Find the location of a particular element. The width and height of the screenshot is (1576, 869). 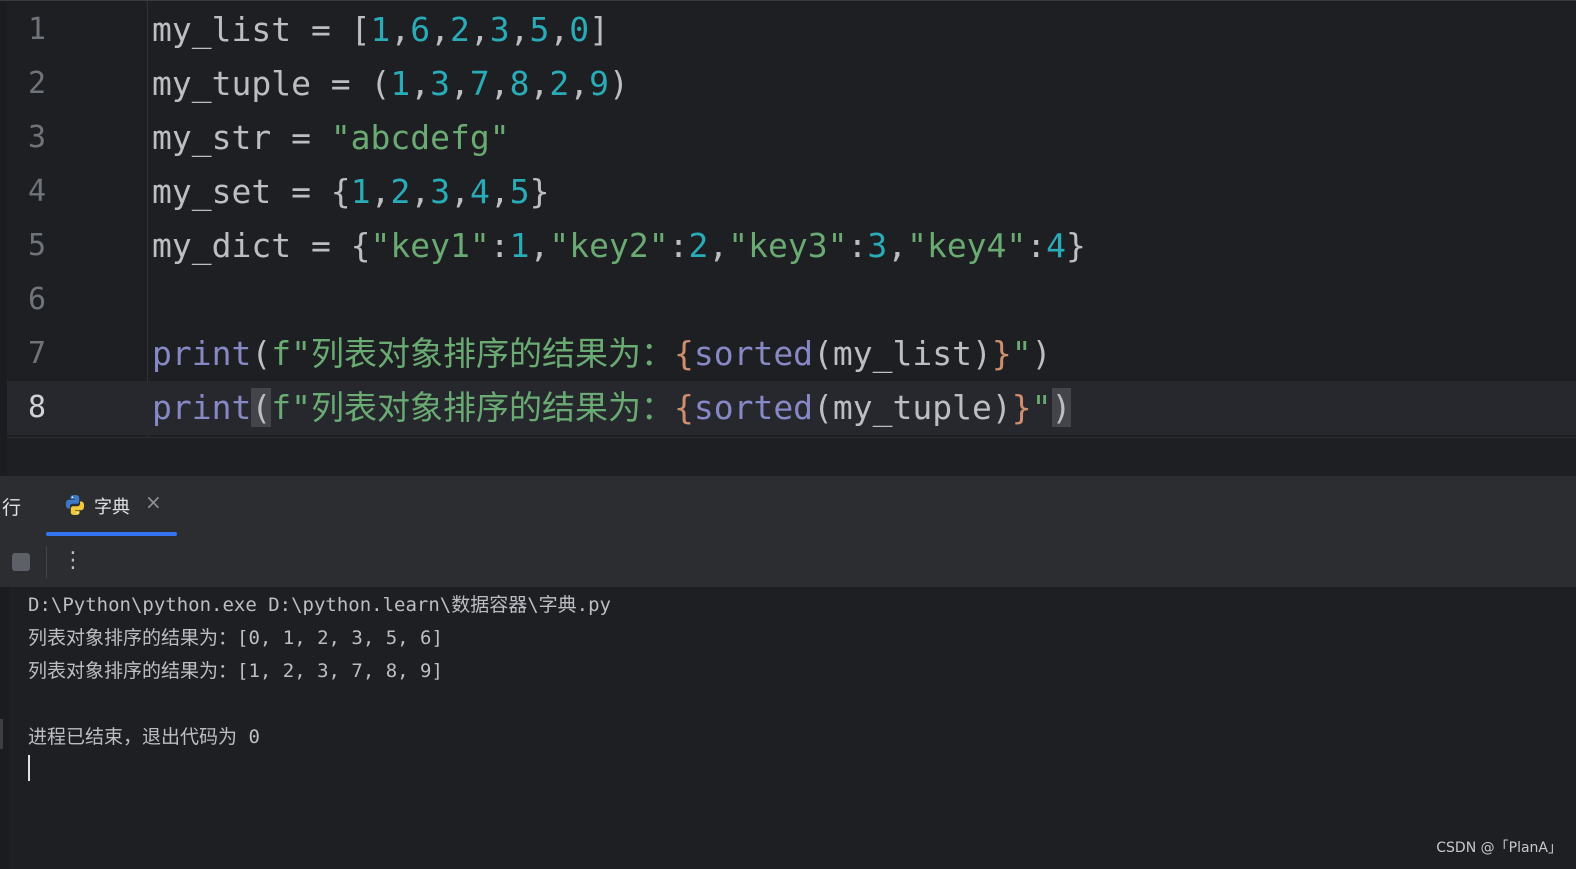

editor-left-strip is located at coordinates (3, 239).